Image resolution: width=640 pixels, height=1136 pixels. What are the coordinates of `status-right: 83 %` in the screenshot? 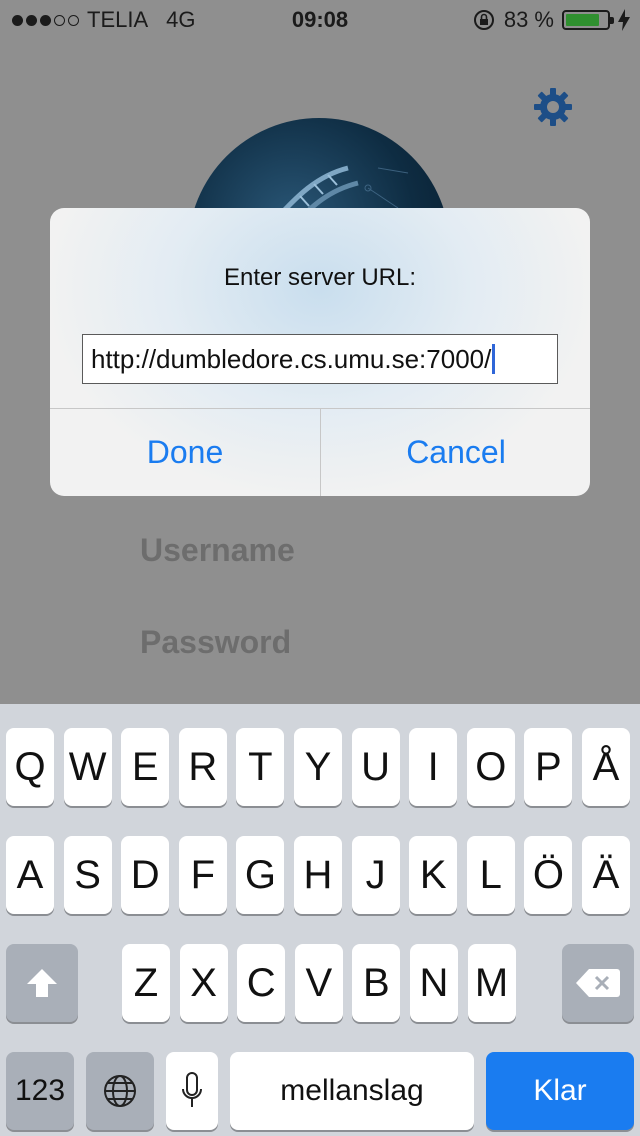 It's located at (551, 20).